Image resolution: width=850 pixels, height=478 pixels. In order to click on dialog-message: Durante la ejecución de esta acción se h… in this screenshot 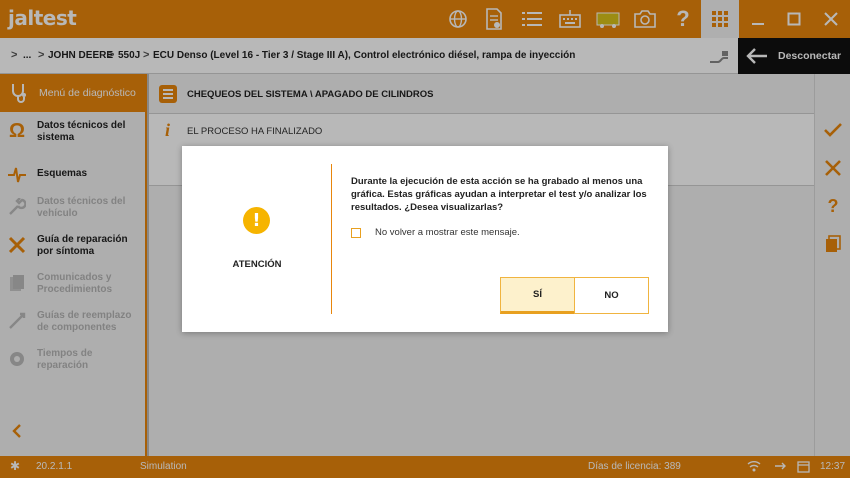, I will do `click(499, 194)`.